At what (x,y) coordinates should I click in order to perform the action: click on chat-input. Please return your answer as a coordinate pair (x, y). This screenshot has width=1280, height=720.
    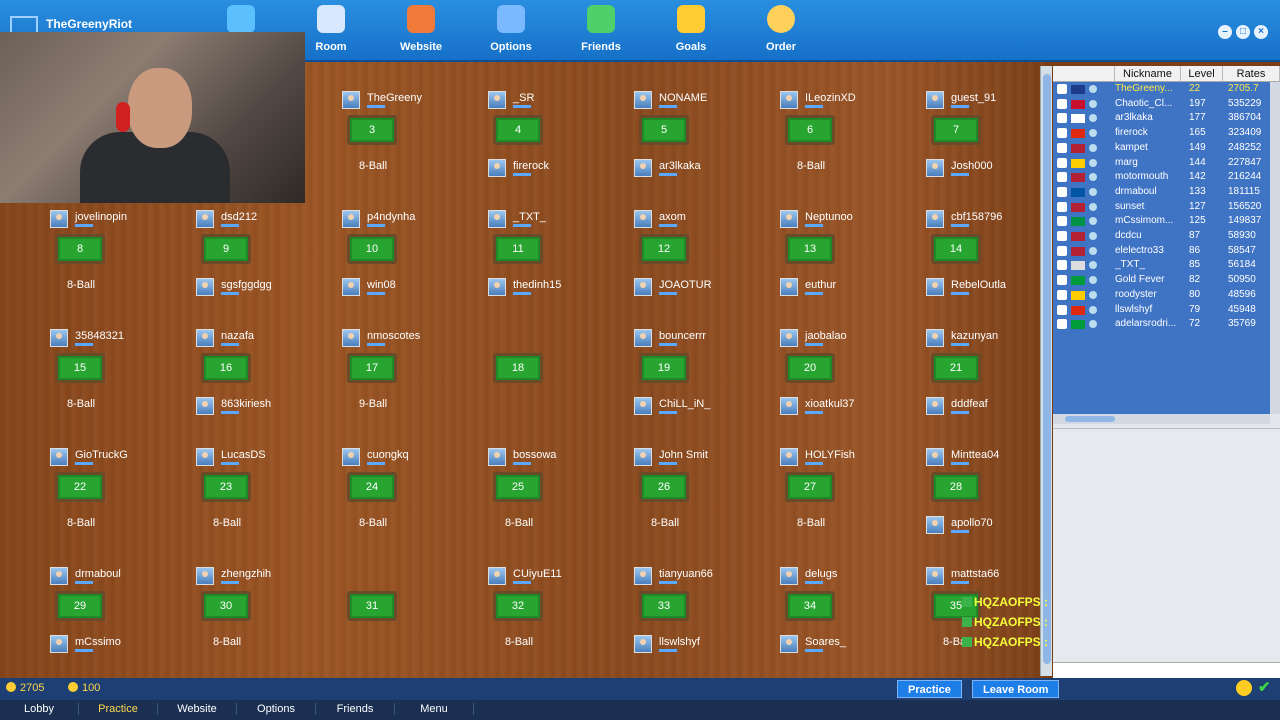
    Looking at the image, I should click on (1166, 670).